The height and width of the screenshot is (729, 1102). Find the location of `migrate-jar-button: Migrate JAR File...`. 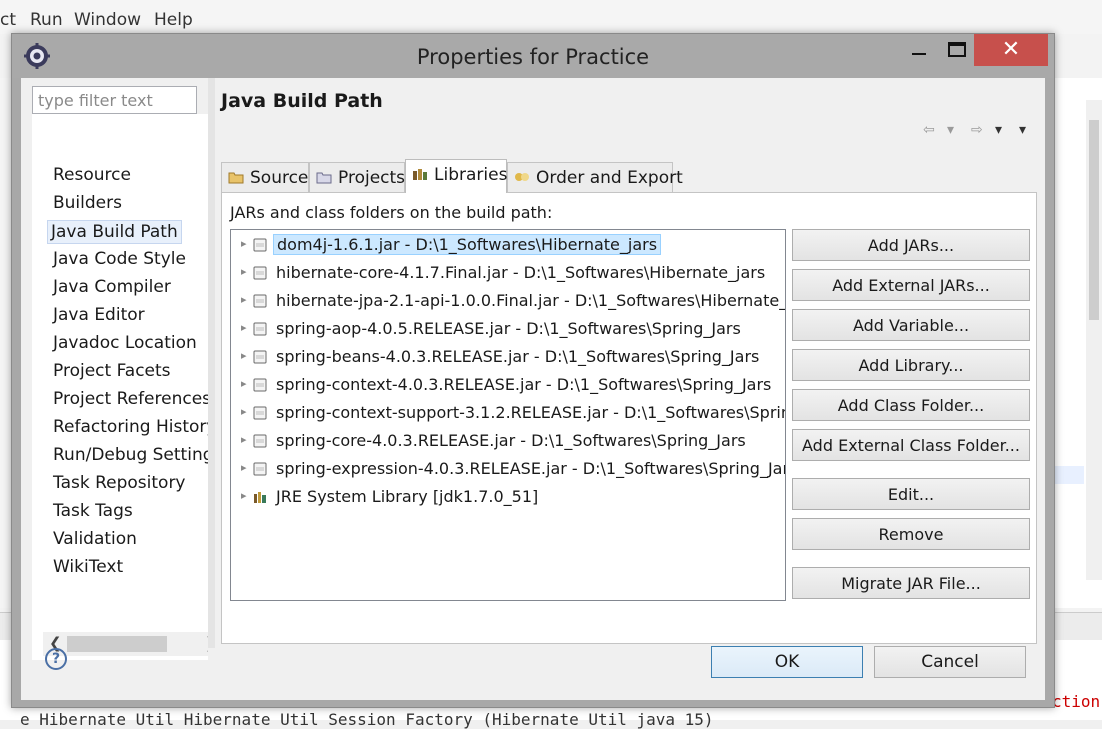

migrate-jar-button: Migrate JAR File... is located at coordinates (911, 583).